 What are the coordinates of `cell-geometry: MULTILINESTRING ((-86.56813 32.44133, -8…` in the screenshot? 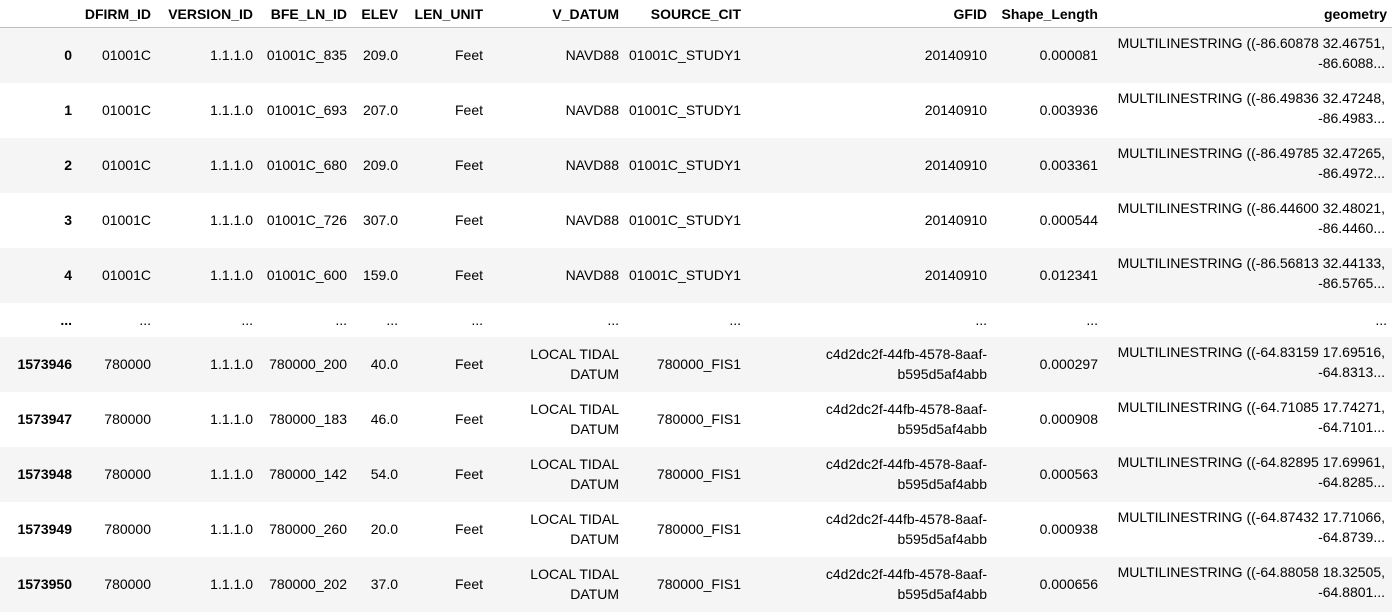 It's located at (1251, 272).